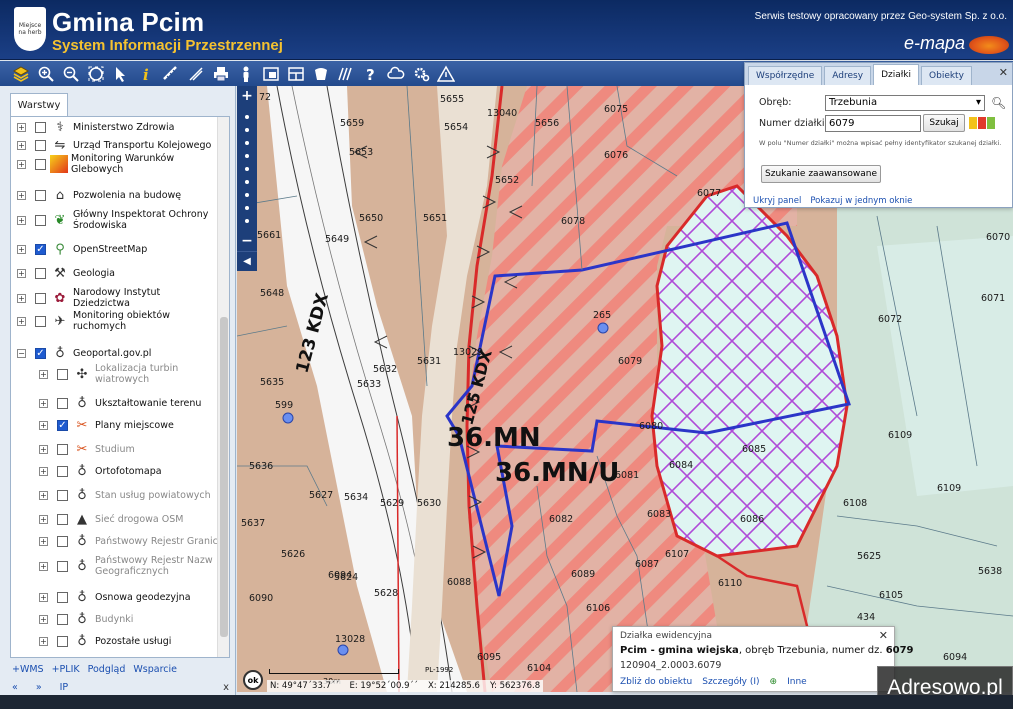  I want to click on layer-row: + ⚒ Geologia, so click(117, 273).